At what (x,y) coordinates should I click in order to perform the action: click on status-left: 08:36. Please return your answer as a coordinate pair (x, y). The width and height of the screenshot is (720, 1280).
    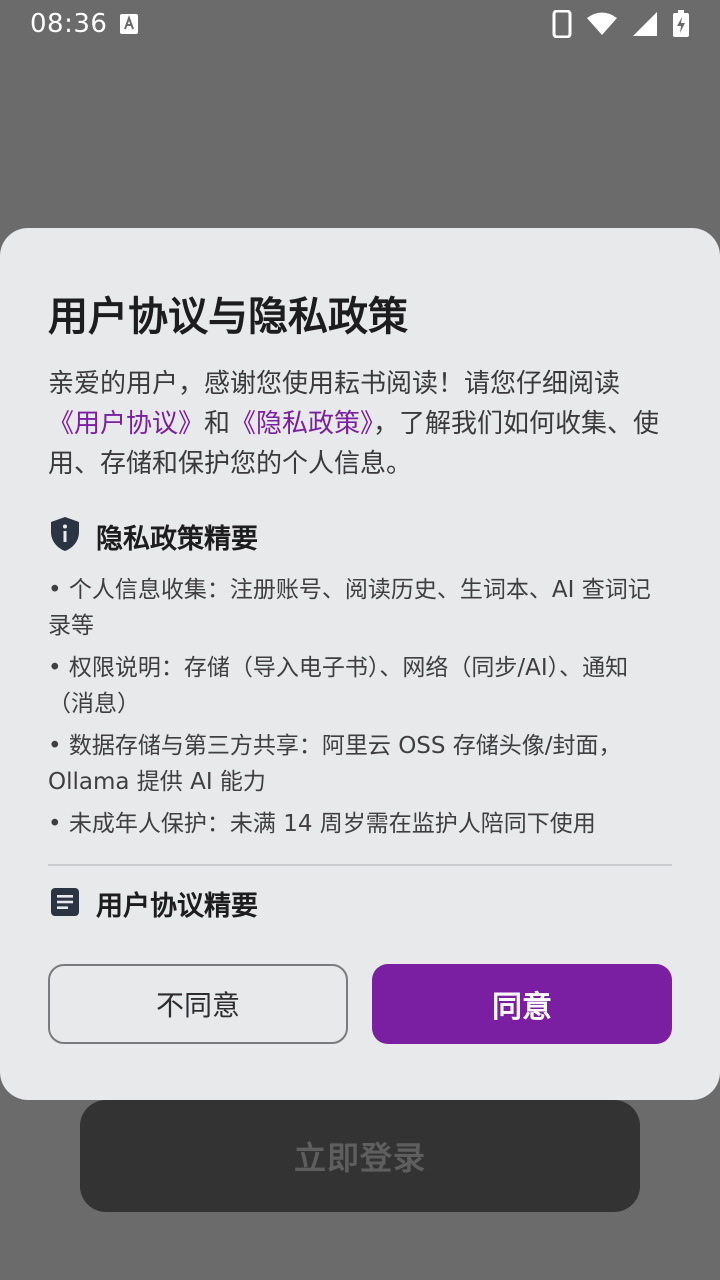
    Looking at the image, I should click on (84, 24).